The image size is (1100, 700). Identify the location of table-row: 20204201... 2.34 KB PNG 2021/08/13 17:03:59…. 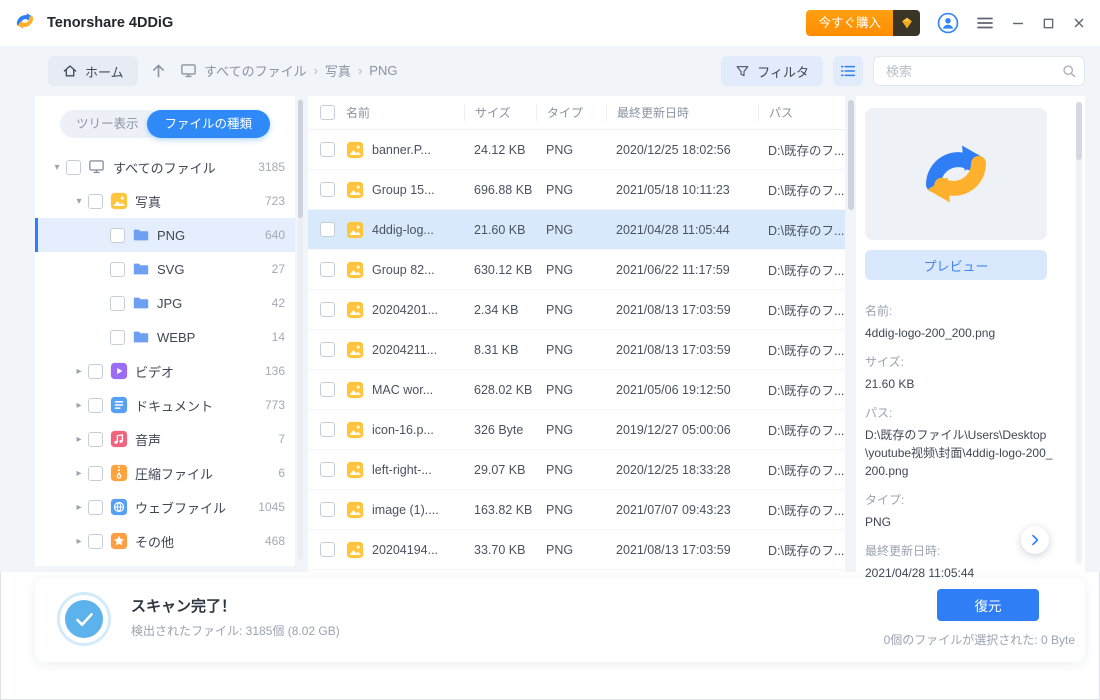
(576, 310).